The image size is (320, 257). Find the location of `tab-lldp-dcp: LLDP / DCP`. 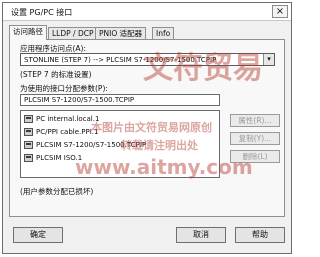

tab-lldp-dcp: LLDP / DCP is located at coordinates (73, 33).